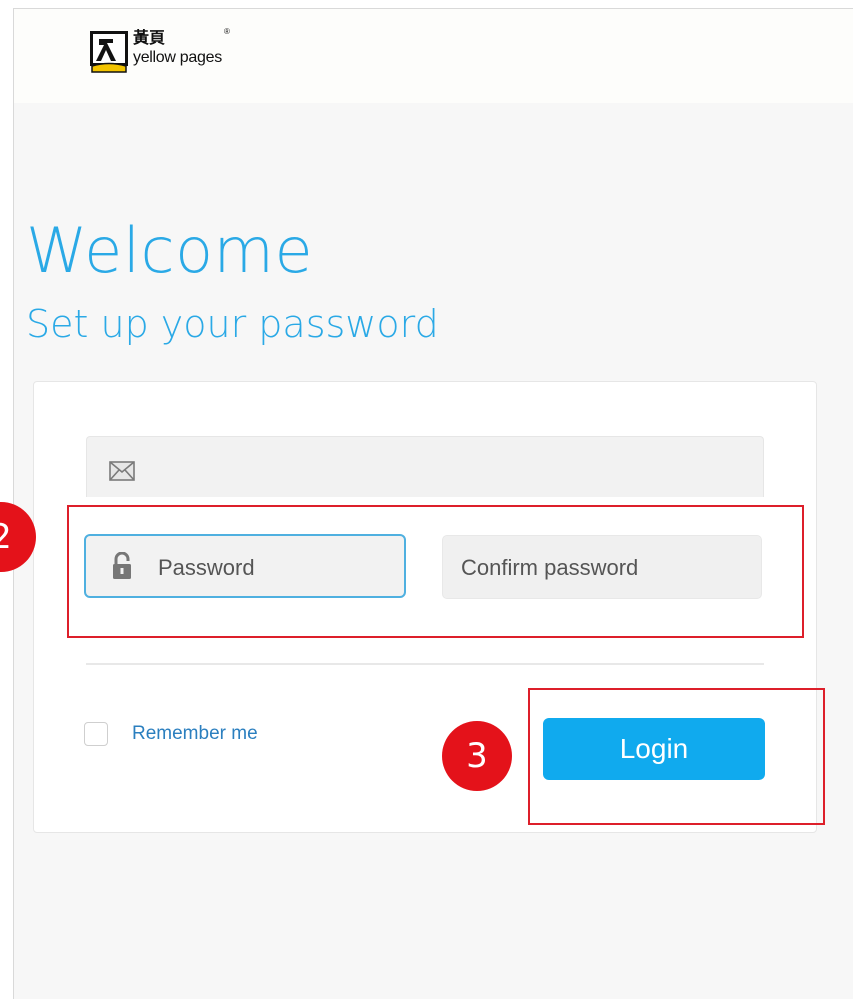  I want to click on yellow-pages-logo: 黃頁 ® yellow pages, so click(160, 50).